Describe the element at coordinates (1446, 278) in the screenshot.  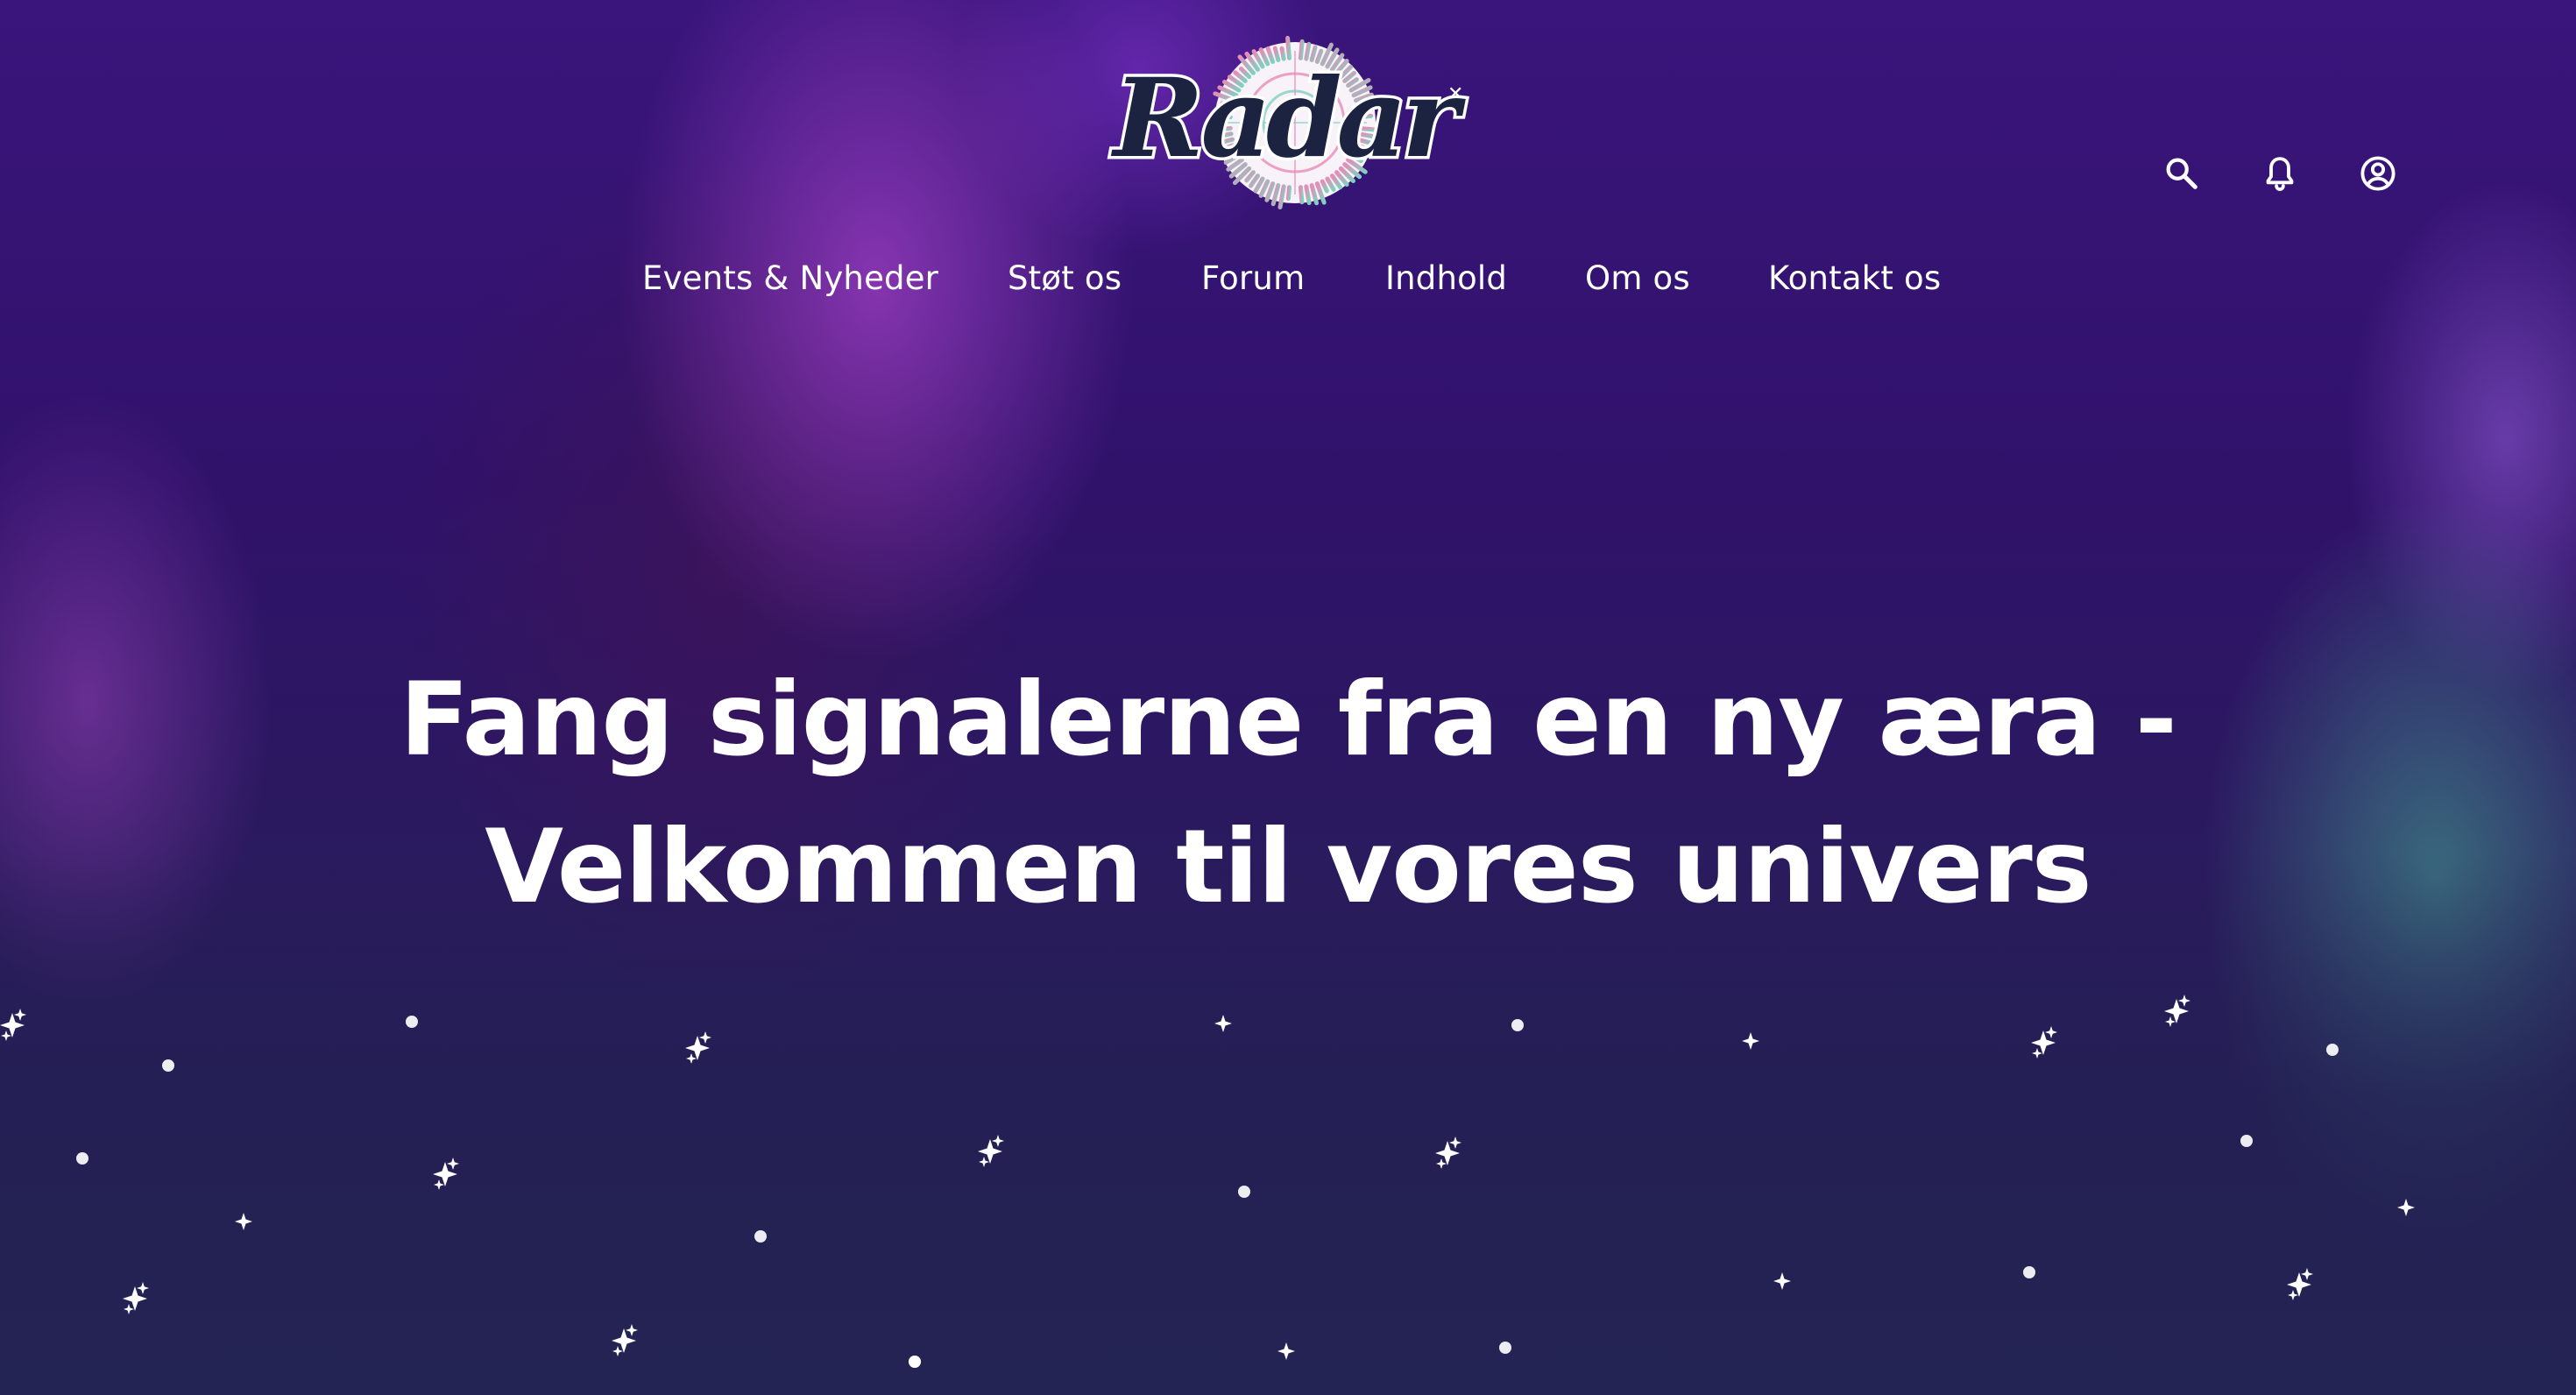
I see `nav-item-indhold: Indhold` at that location.